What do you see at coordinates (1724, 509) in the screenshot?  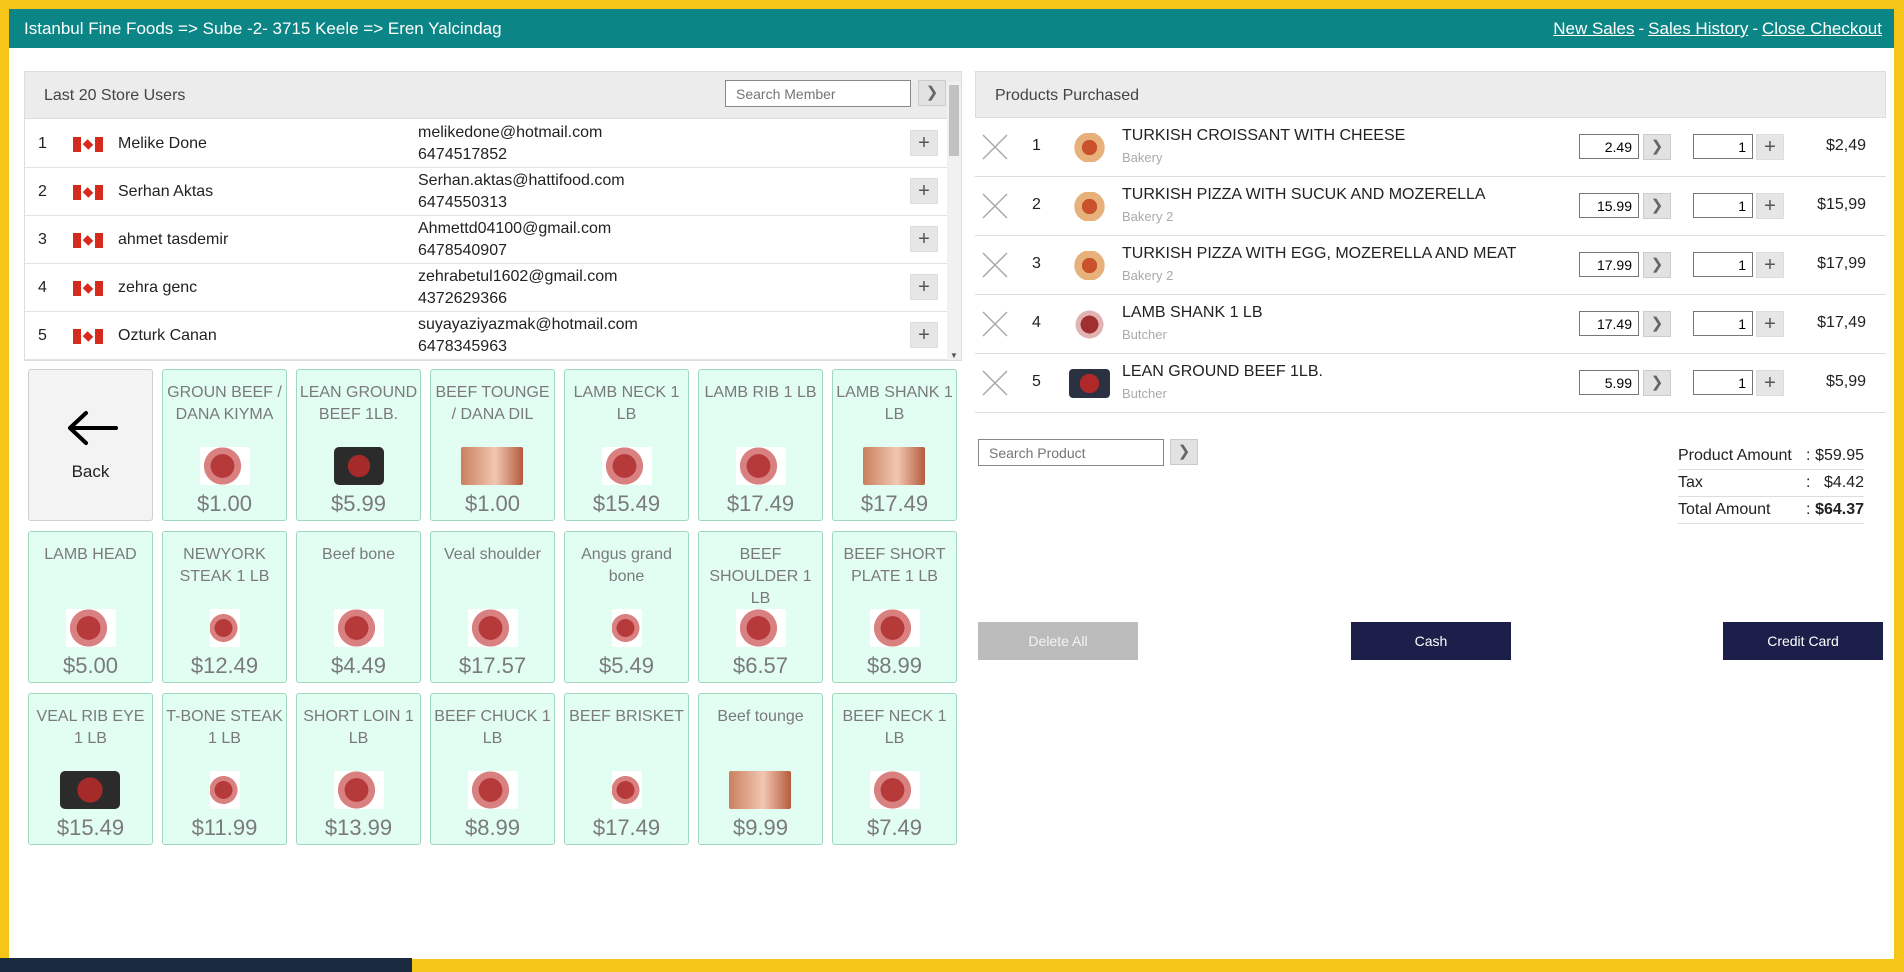 I see `total-amount-label: Total Amount` at bounding box center [1724, 509].